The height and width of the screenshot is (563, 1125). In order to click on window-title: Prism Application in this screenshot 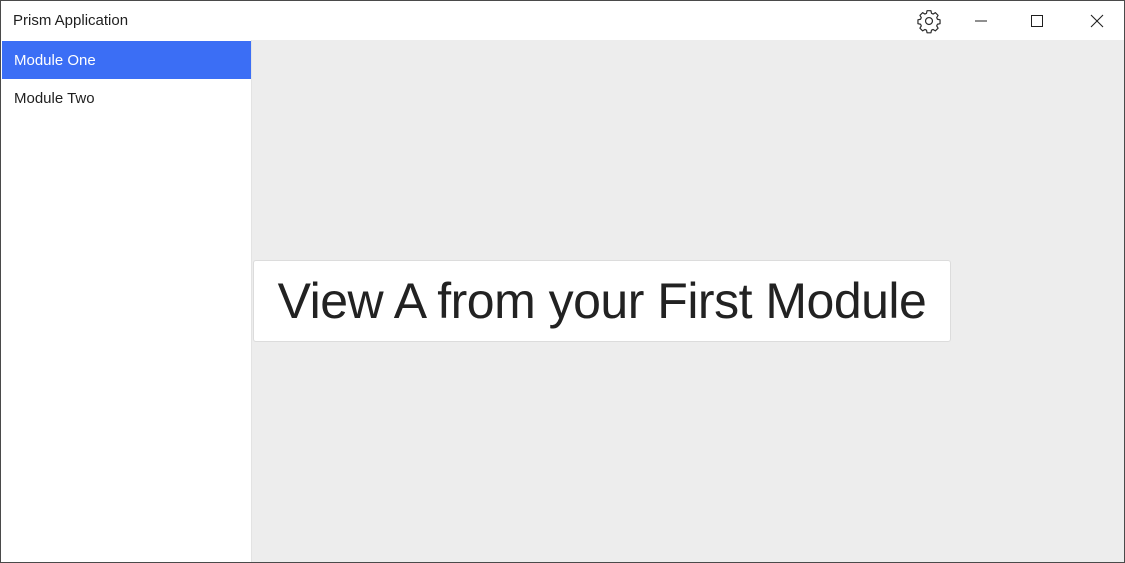, I will do `click(71, 20)`.